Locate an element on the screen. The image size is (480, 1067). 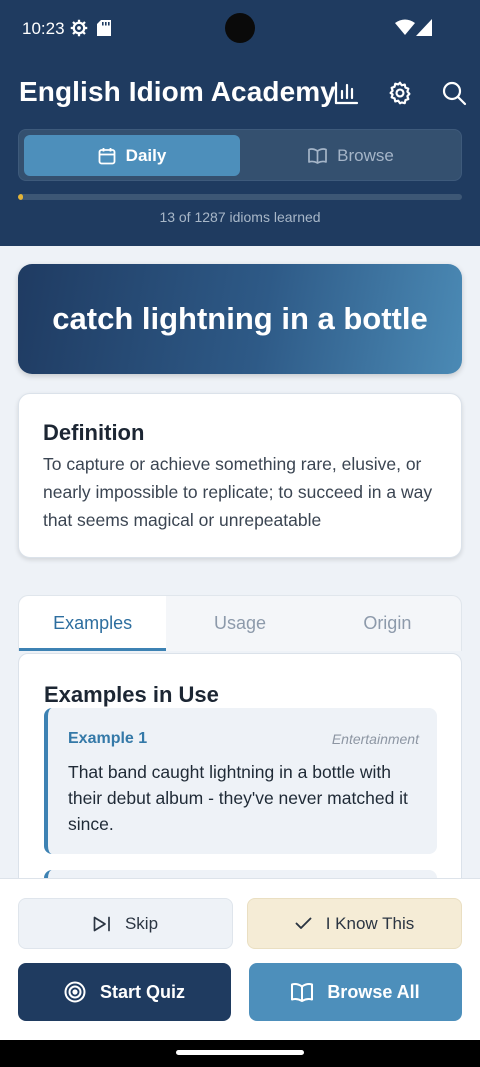
target-icon is located at coordinates (75, 992).